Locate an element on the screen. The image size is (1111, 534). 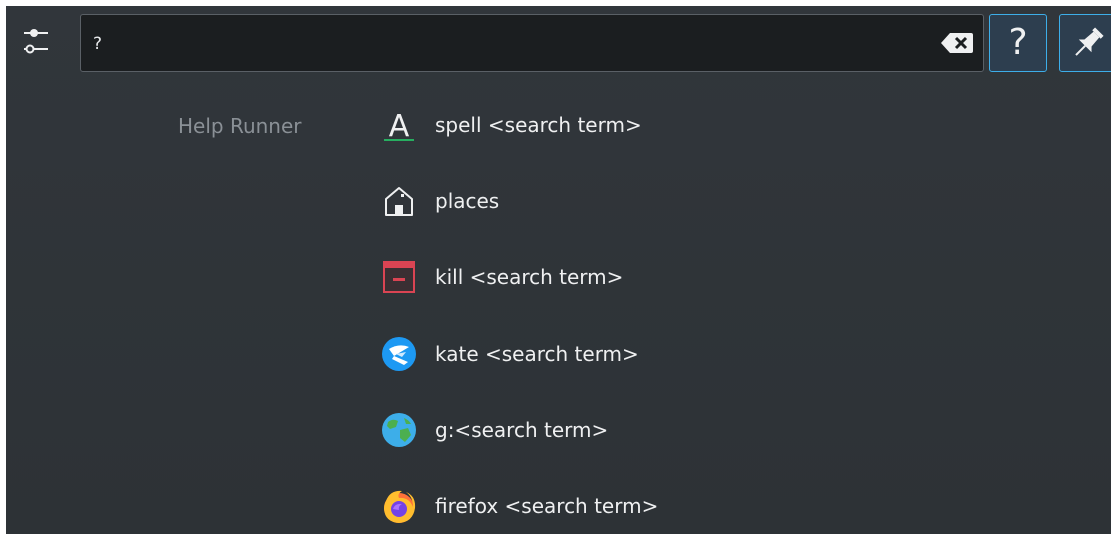
result-item-web-search: g:<search term> is located at coordinates (728, 430).